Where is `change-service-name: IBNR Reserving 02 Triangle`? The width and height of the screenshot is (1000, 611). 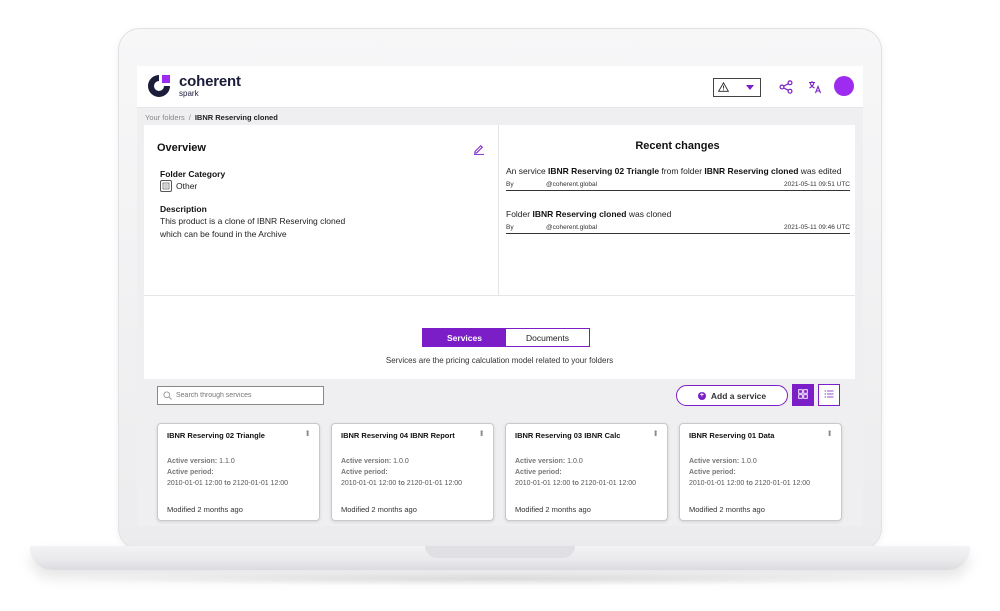 change-service-name: IBNR Reserving 02 Triangle is located at coordinates (604, 171).